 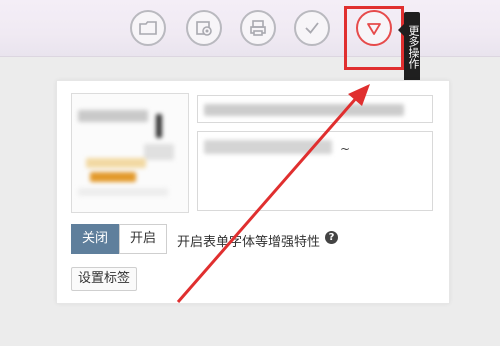 I want to click on confirm-button, so click(x=312, y=28).